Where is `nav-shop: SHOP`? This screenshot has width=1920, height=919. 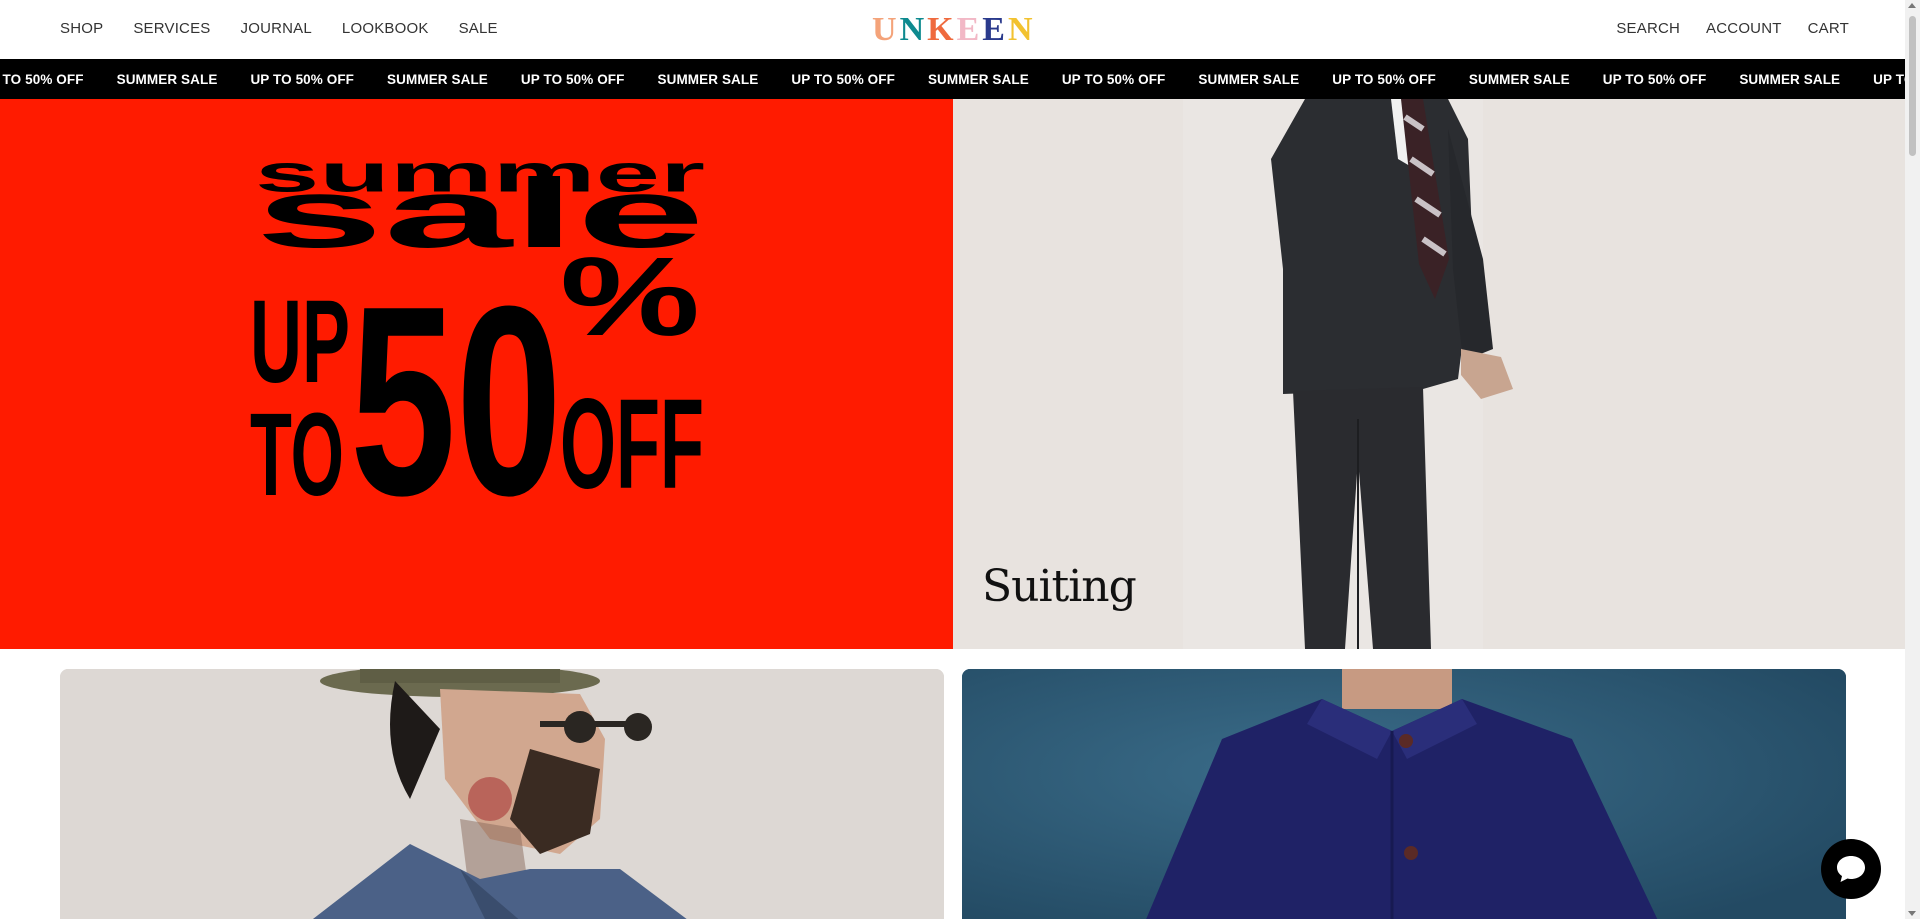 nav-shop: SHOP is located at coordinates (81, 28).